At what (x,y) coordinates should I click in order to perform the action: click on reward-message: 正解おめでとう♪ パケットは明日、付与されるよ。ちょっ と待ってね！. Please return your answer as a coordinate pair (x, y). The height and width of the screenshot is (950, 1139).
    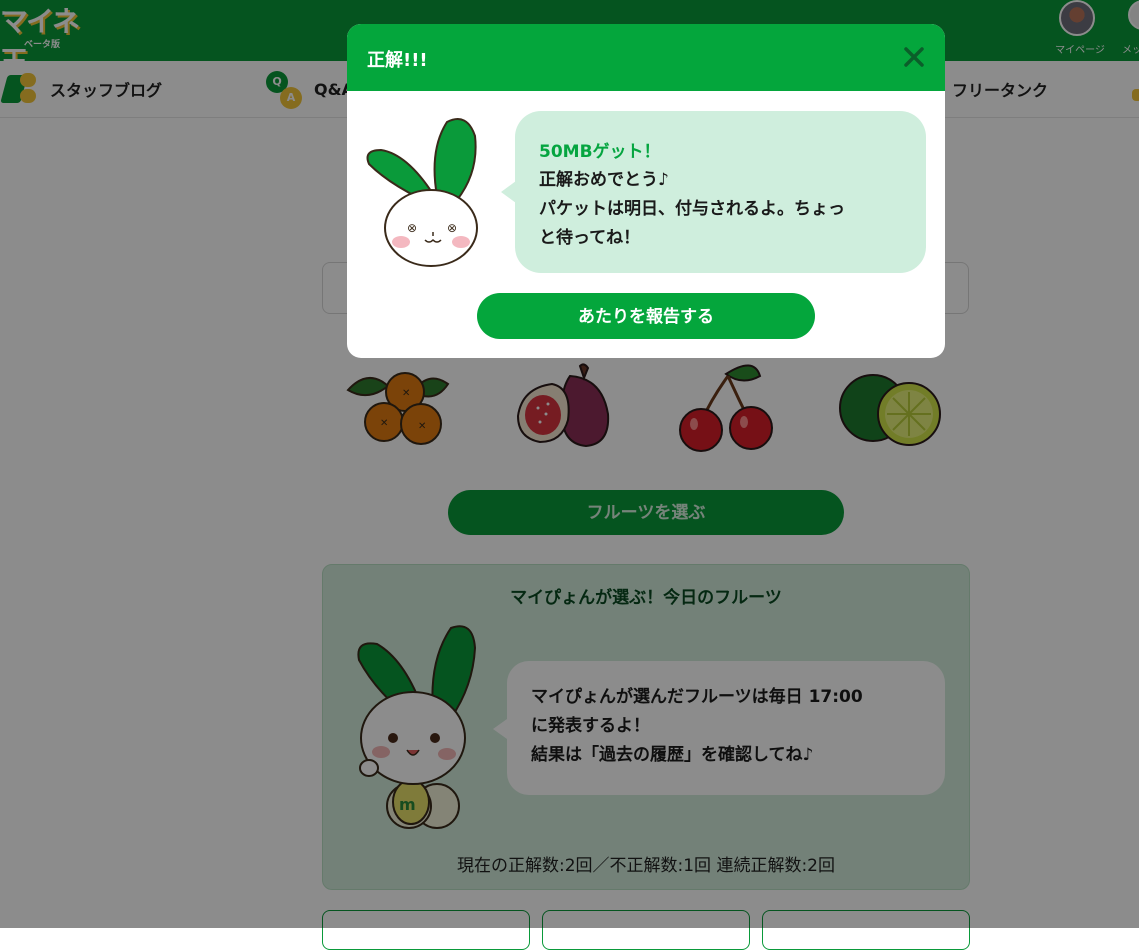
    Looking at the image, I should click on (692, 209).